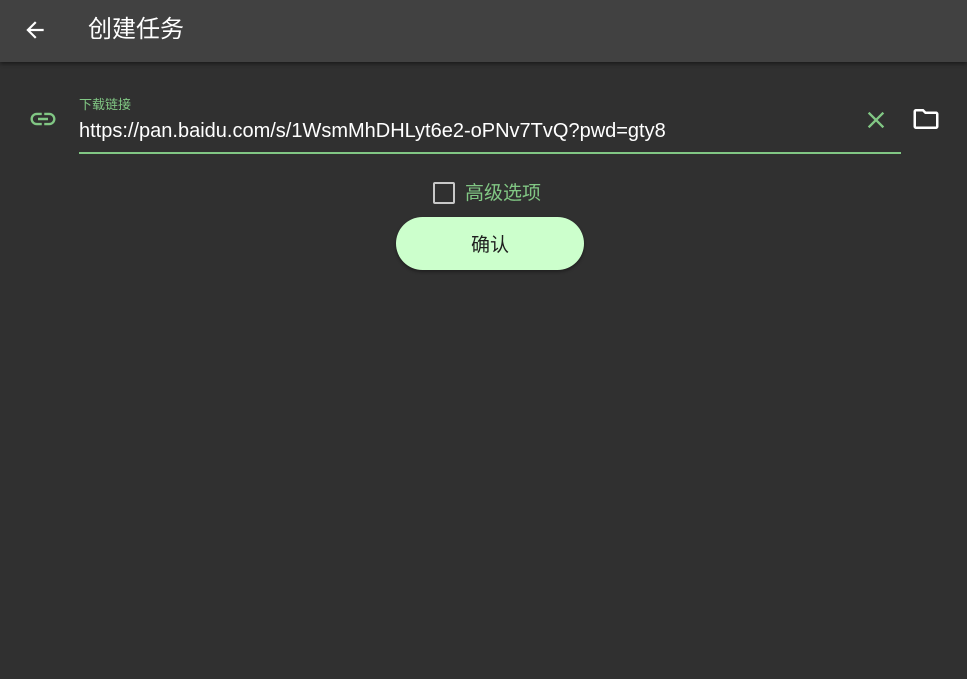 The image size is (967, 679). What do you see at coordinates (490, 153) in the screenshot?
I see `field-underline` at bounding box center [490, 153].